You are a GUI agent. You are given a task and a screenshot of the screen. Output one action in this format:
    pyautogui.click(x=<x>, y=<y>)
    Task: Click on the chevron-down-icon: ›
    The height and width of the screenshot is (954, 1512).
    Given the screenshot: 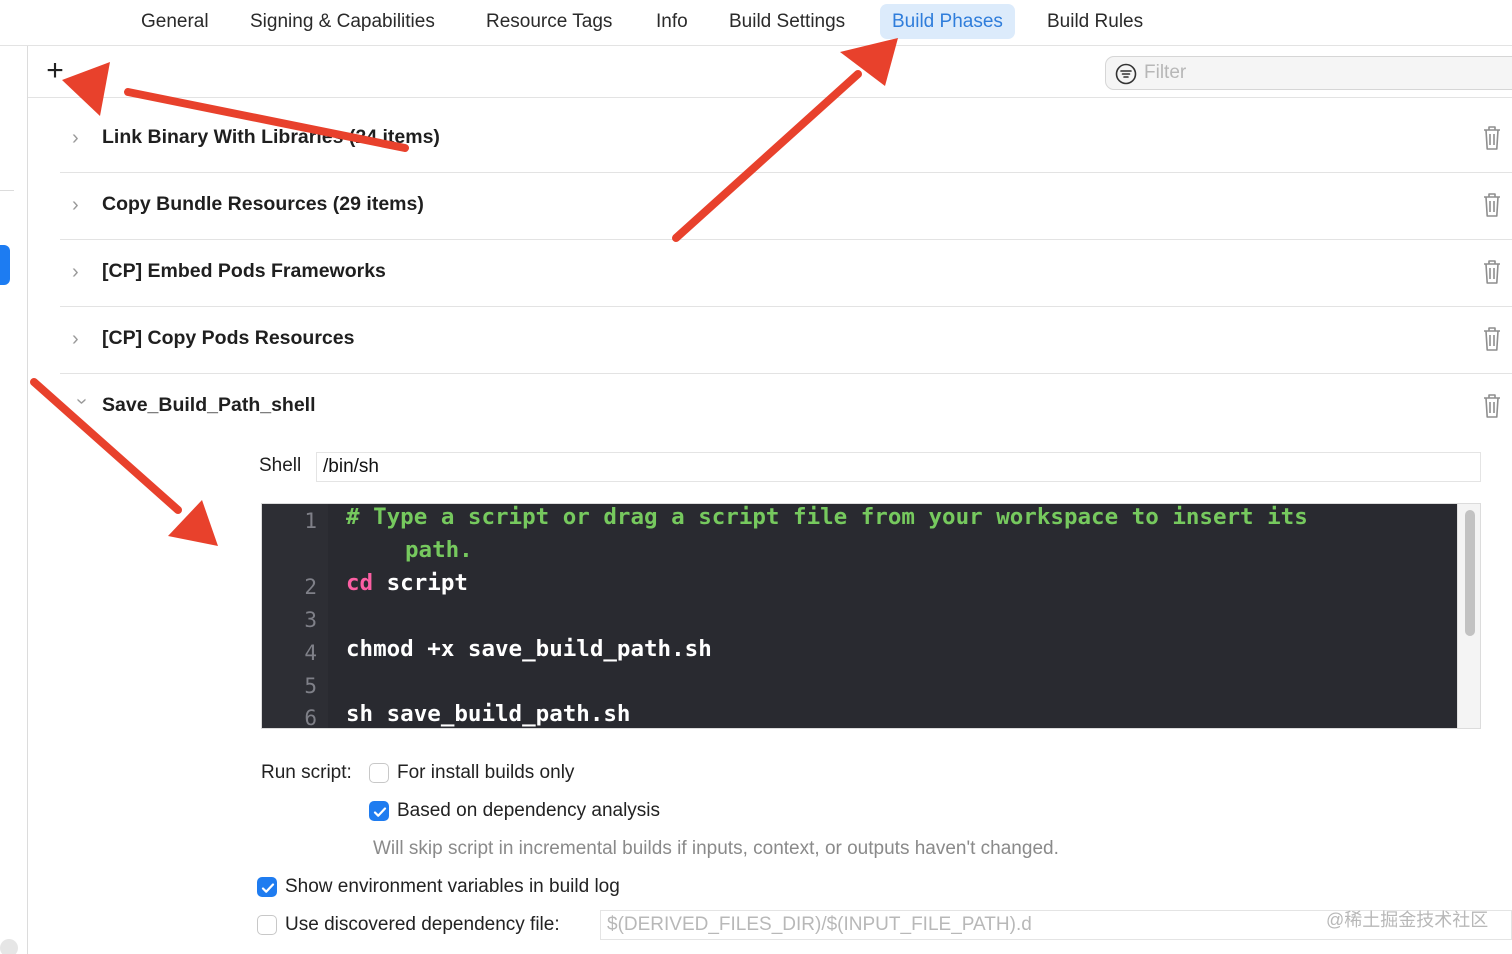 What is the action you would take?
    pyautogui.click(x=82, y=406)
    